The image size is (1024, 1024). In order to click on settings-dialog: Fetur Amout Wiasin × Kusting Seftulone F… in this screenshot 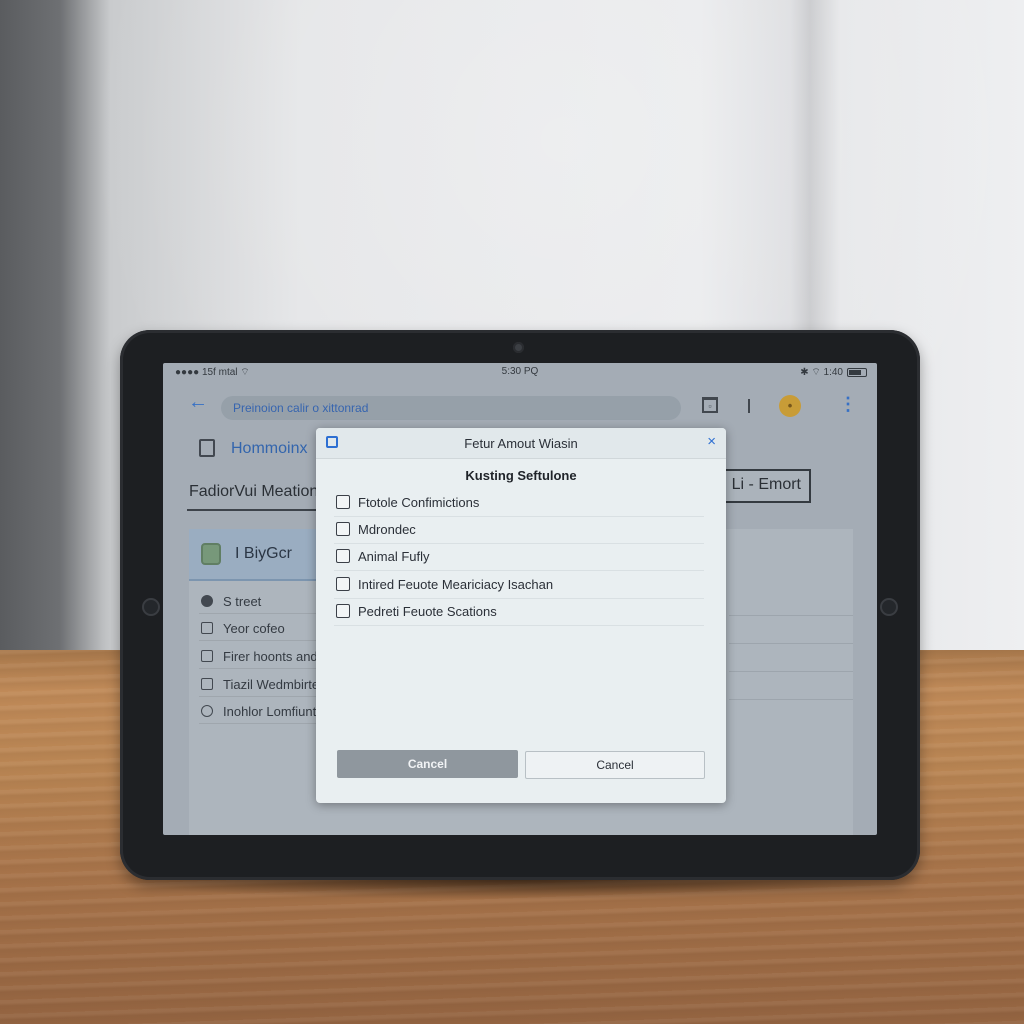, I will do `click(521, 615)`.